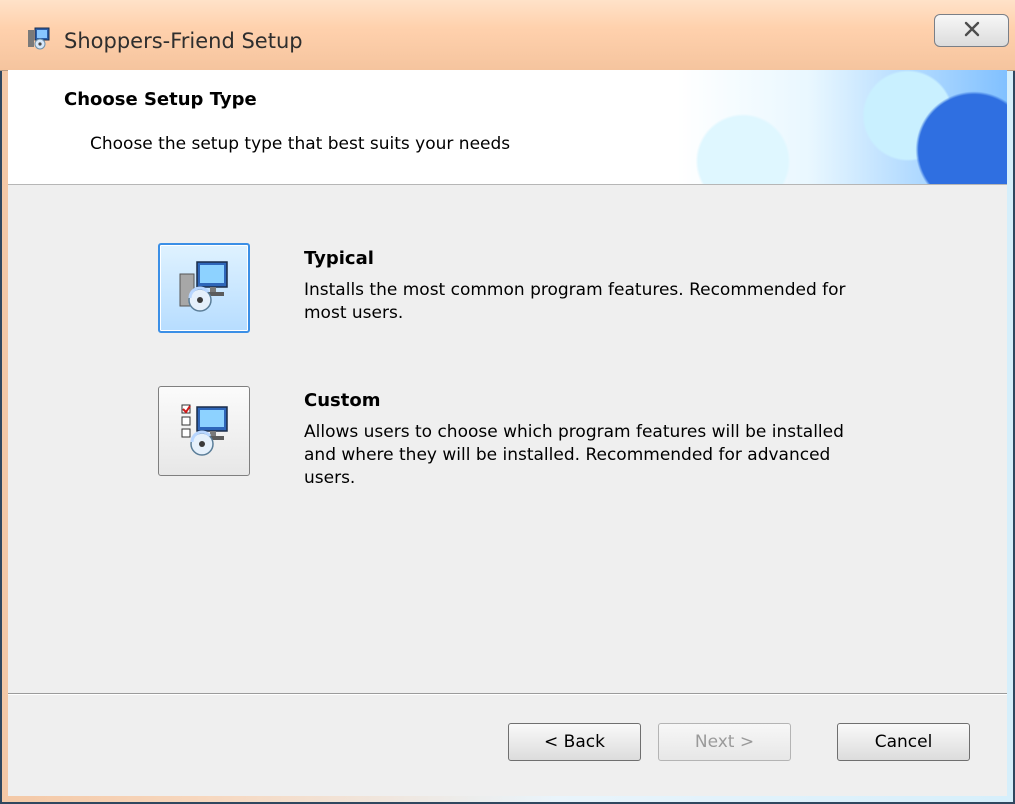 Image resolution: width=1015 pixels, height=804 pixels. What do you see at coordinates (342, 400) in the screenshot?
I see `custom-heading: Custom` at bounding box center [342, 400].